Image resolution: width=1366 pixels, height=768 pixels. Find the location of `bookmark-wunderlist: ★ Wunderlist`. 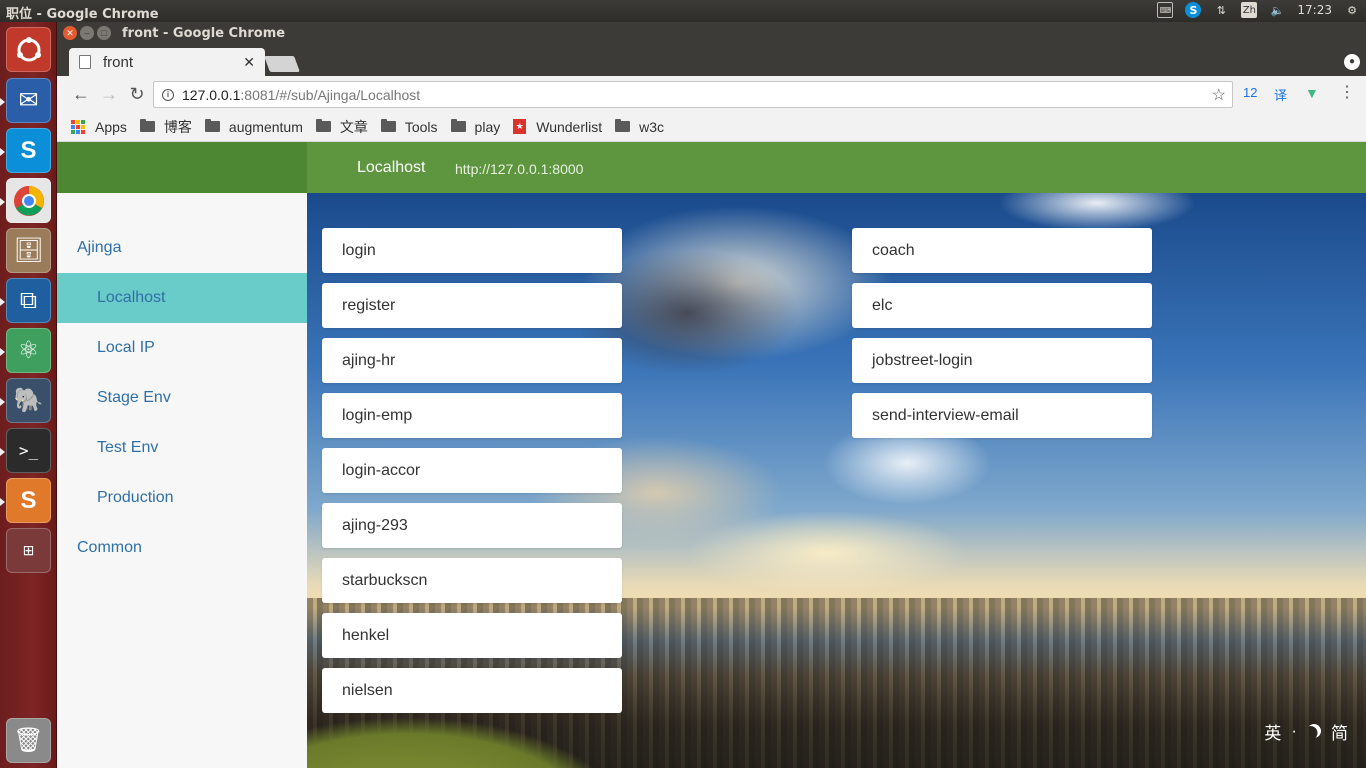

bookmark-wunderlist: ★ Wunderlist is located at coordinates (557, 127).